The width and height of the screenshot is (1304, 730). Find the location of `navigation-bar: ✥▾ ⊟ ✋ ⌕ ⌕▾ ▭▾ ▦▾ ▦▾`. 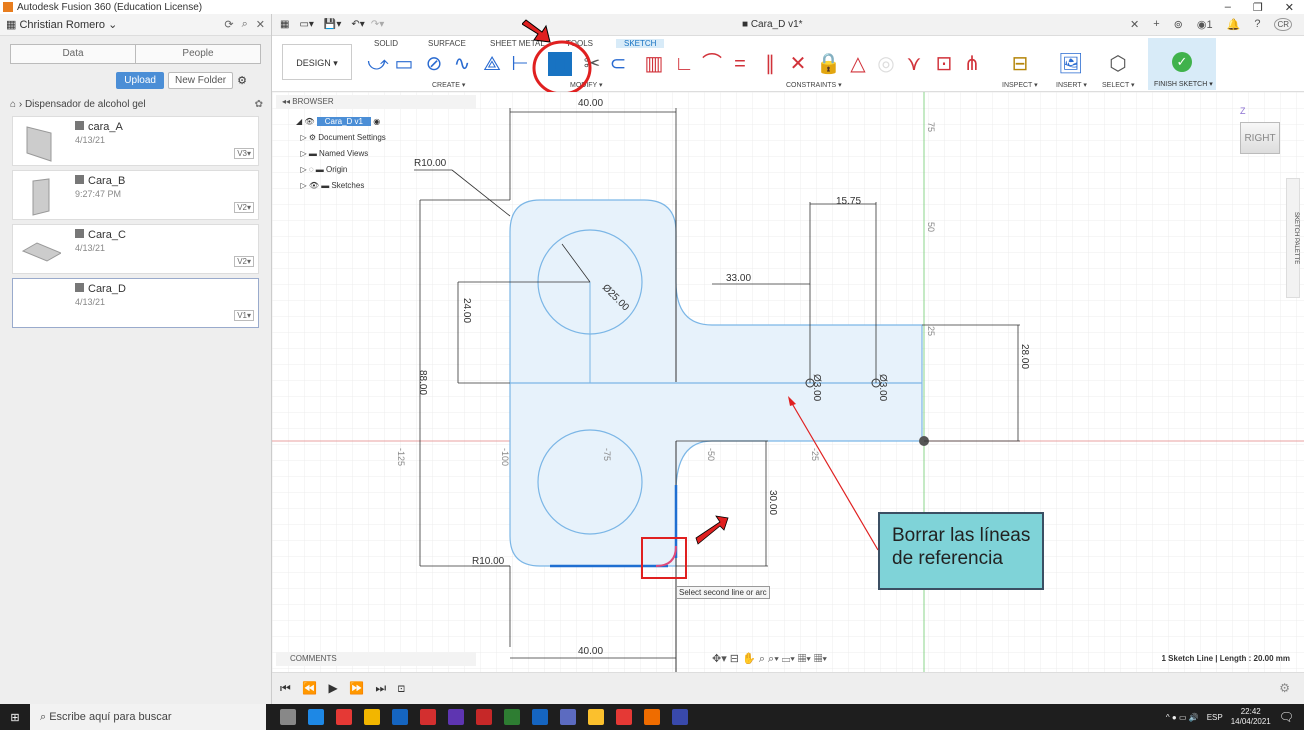

navigation-bar: ✥▾ ⊟ ✋ ⌕ ⌕▾ ▭▾ ▦▾ ▦▾ is located at coordinates (769, 659).